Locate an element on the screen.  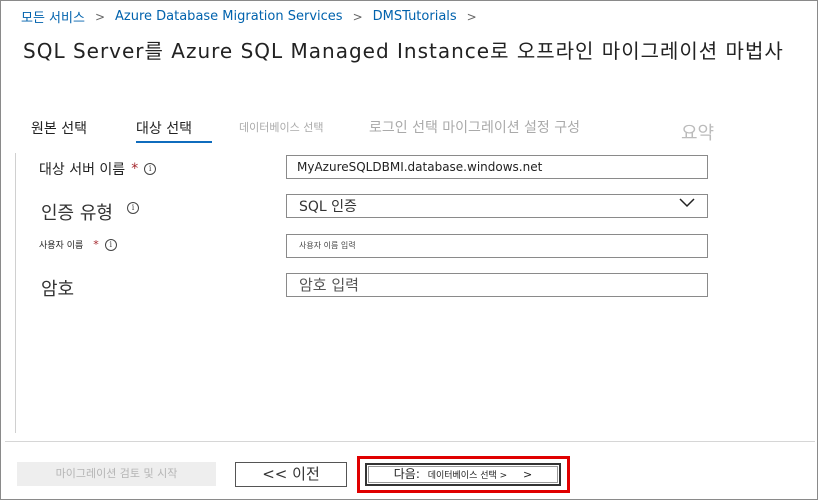
username-label-text: 사용자 이름 is located at coordinates (61, 246).